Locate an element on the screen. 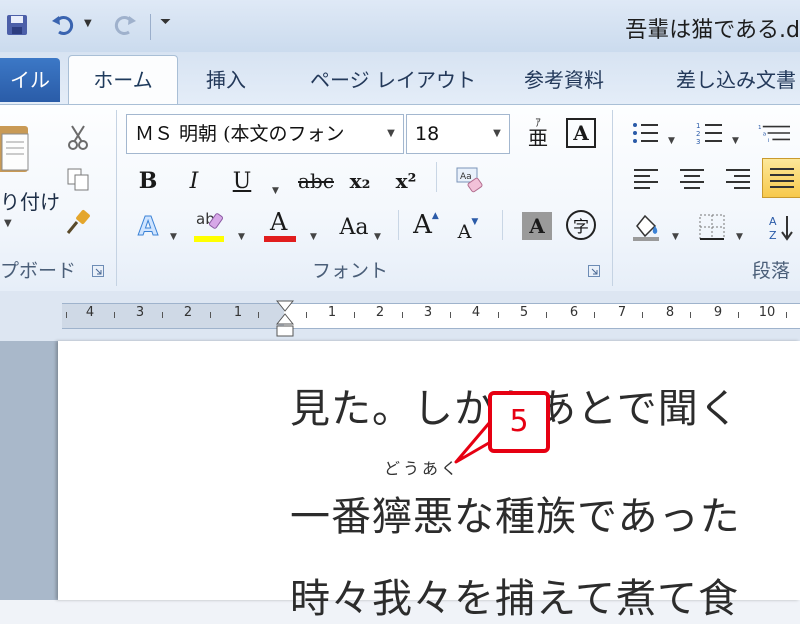 Image resolution: width=800 pixels, height=624 pixels. highlight-button: ab is located at coordinates (211, 227).